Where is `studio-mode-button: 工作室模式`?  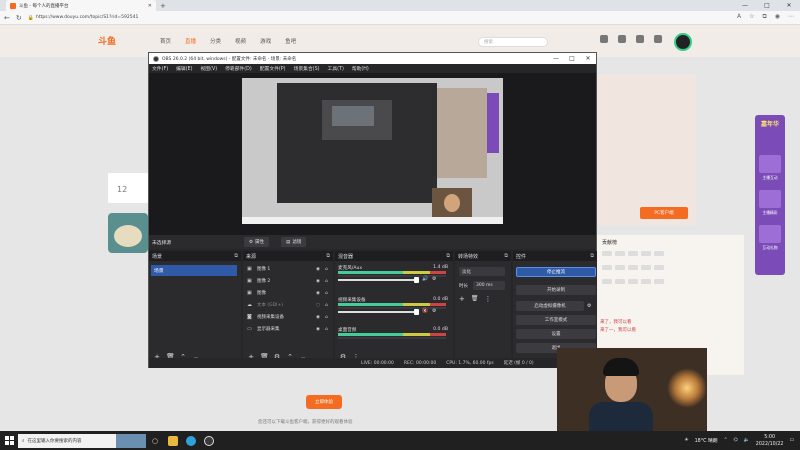 studio-mode-button: 工作室模式 is located at coordinates (556, 320).